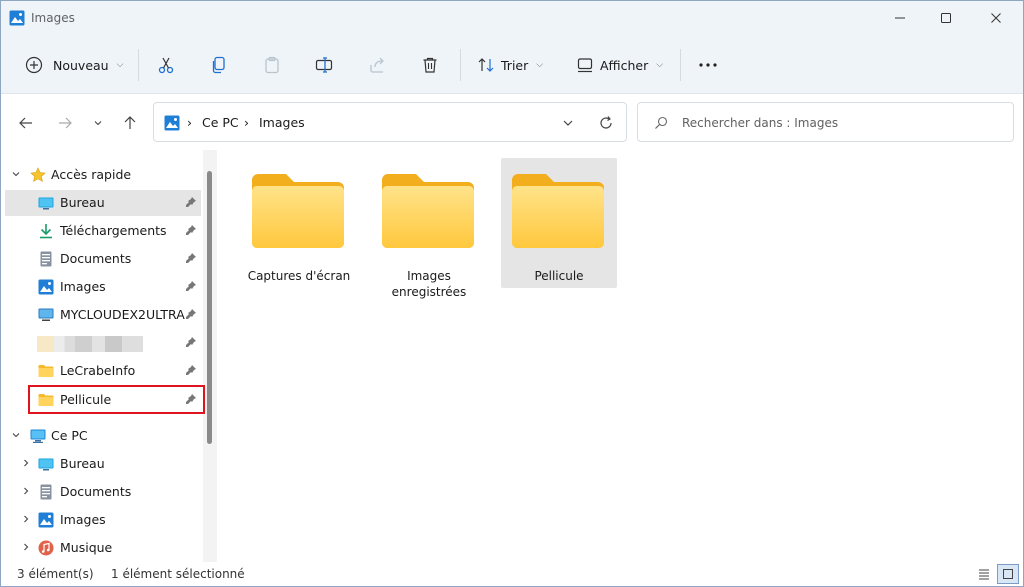 The width and height of the screenshot is (1024, 587). I want to click on sidebar-pc-bureau: Bureau, so click(103, 464).